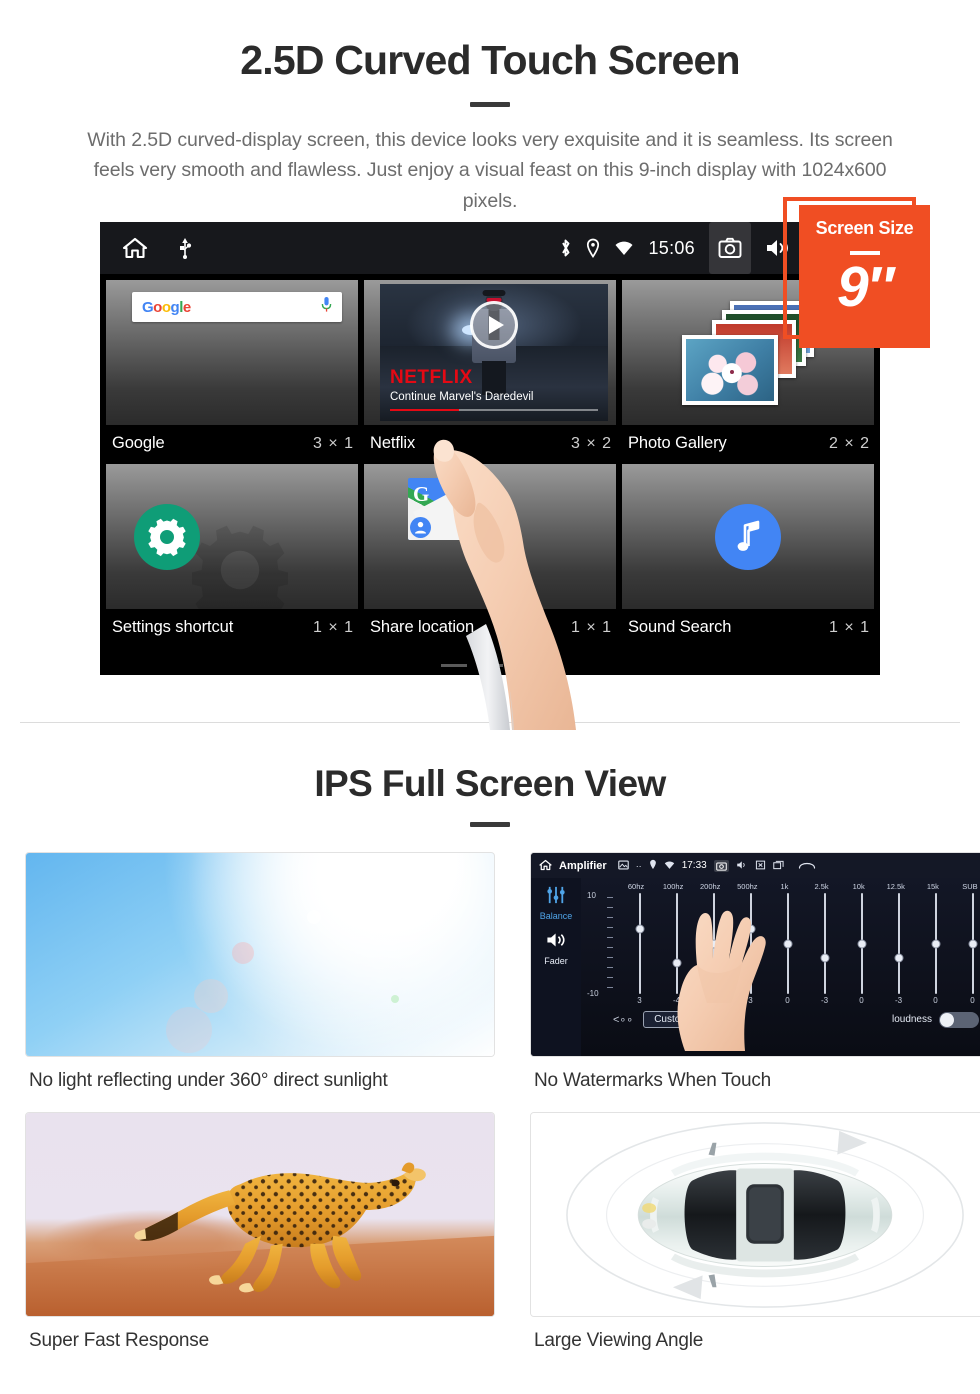  I want to click on gallery-icon, so click(623, 866).